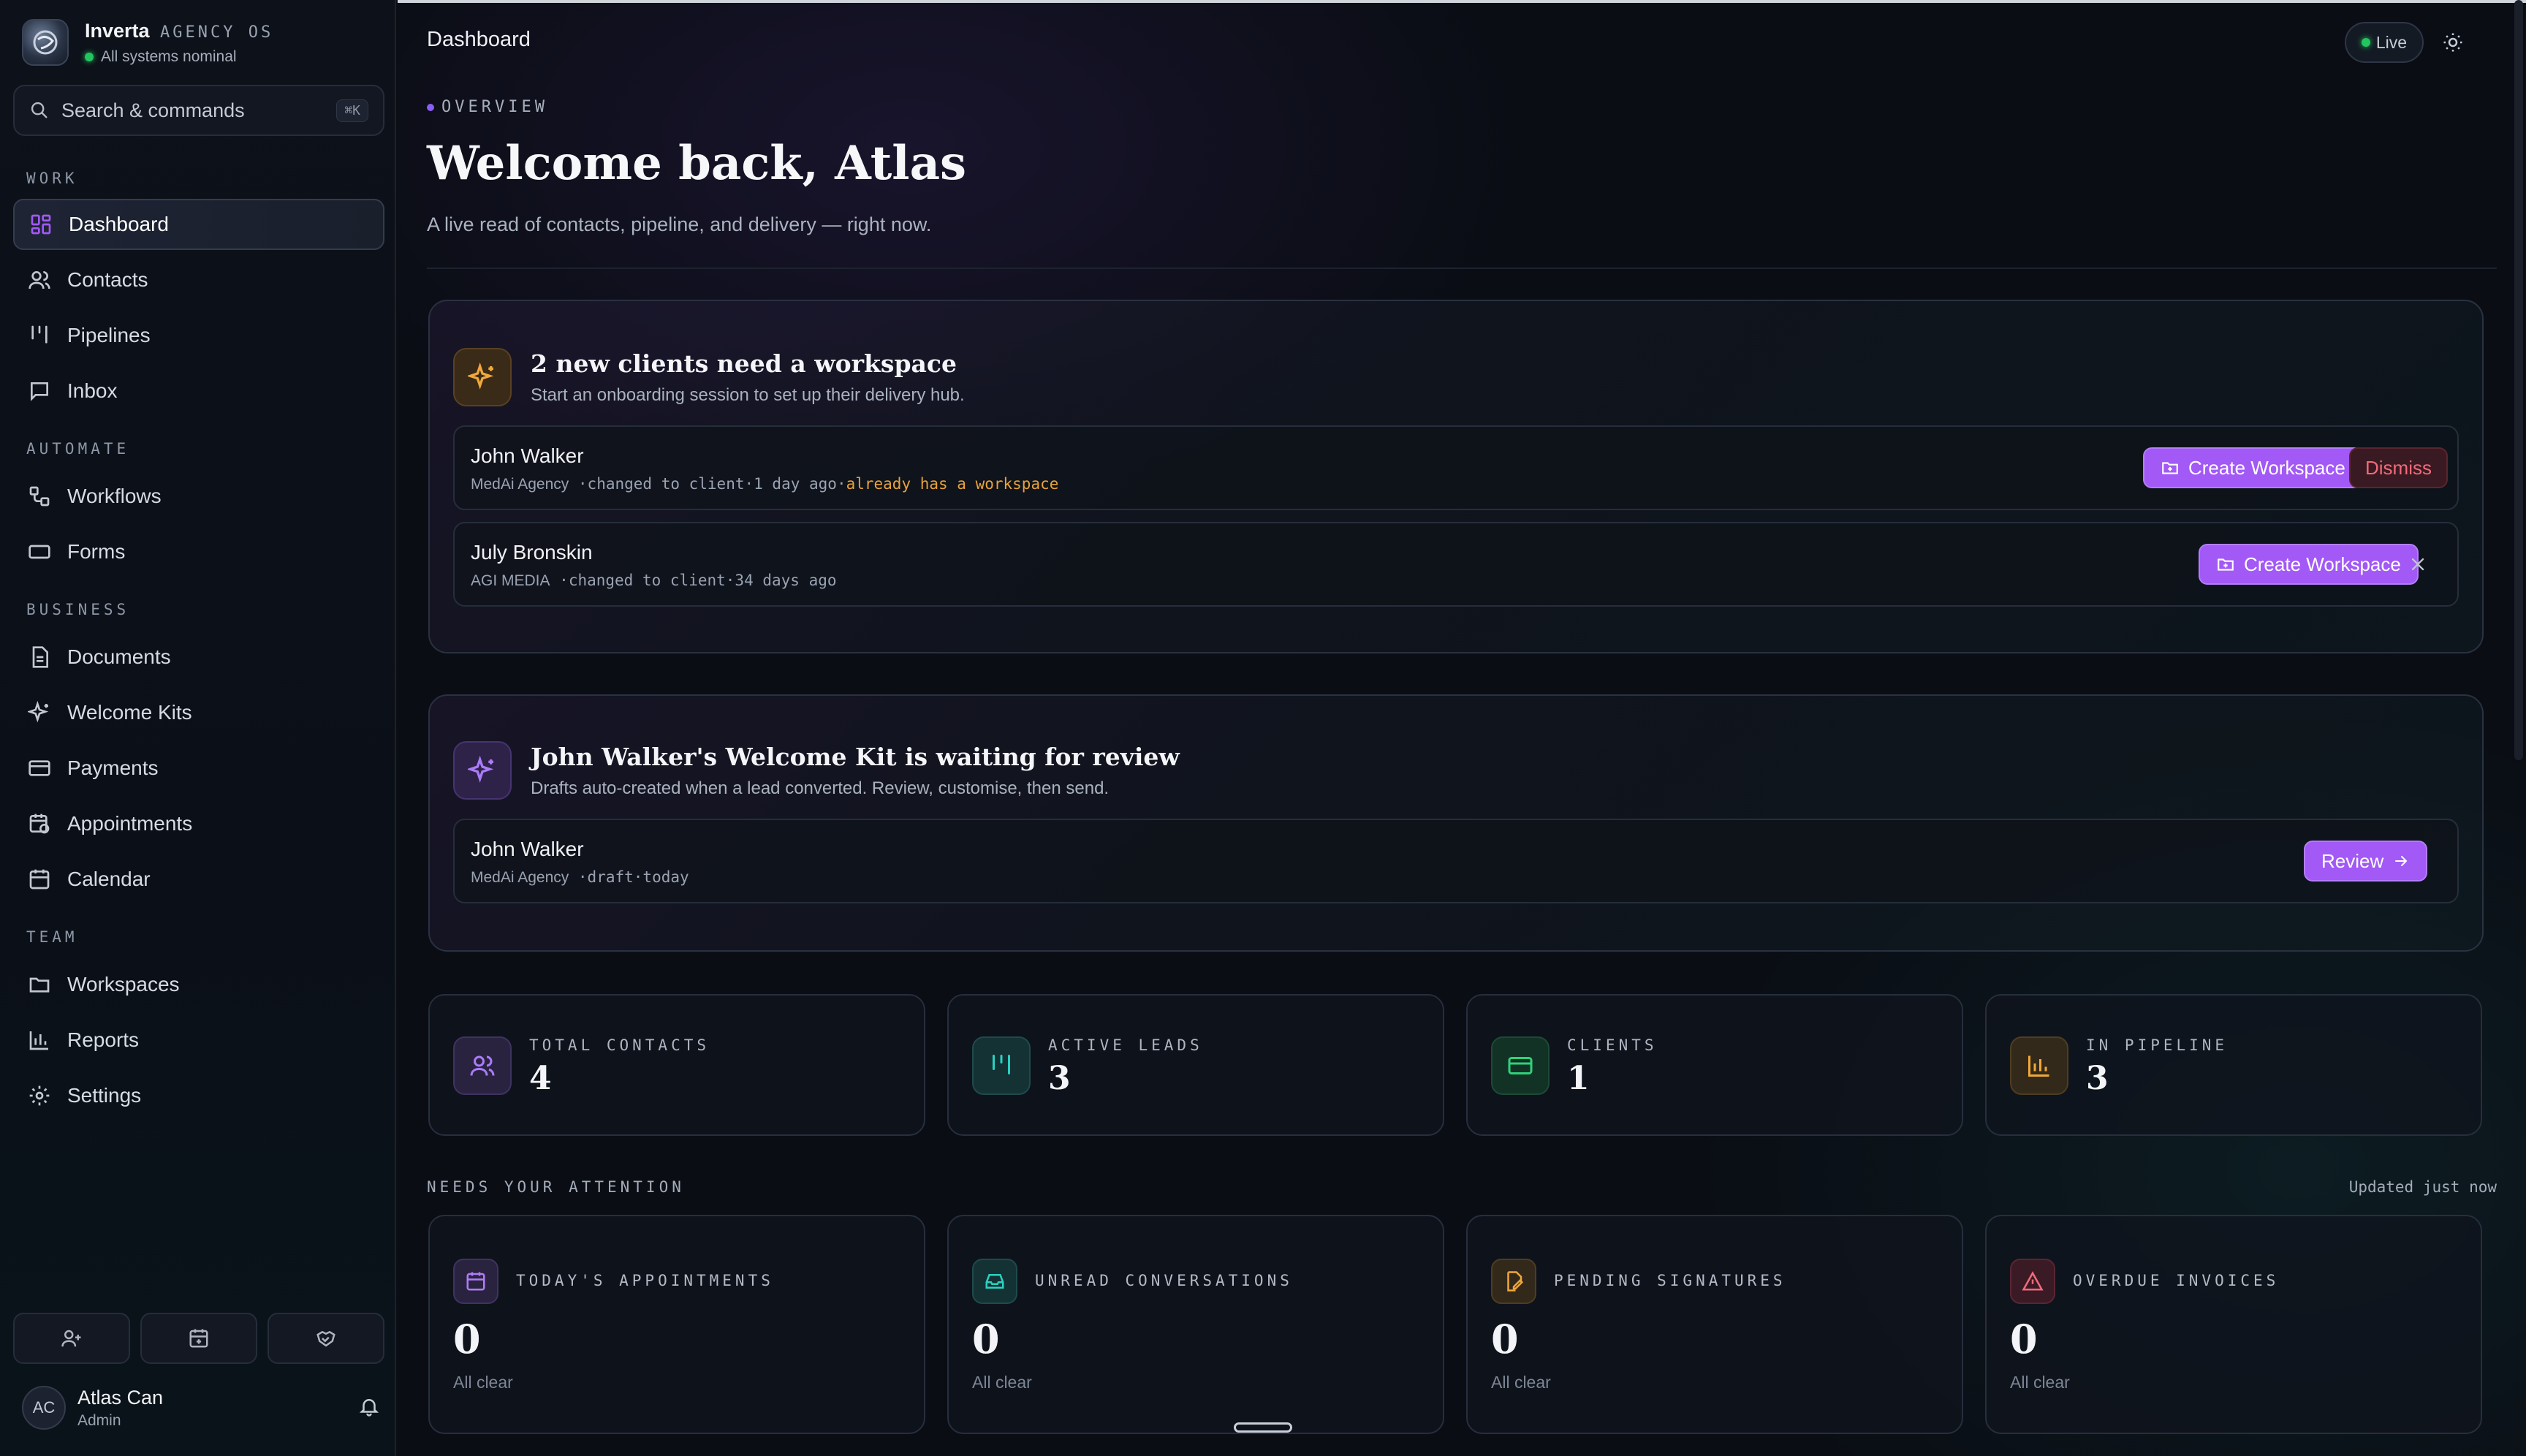 This screenshot has height=1456, width=2526. Describe the element at coordinates (198, 880) in the screenshot. I see `sidebar-item-calendar: Calendar` at that location.